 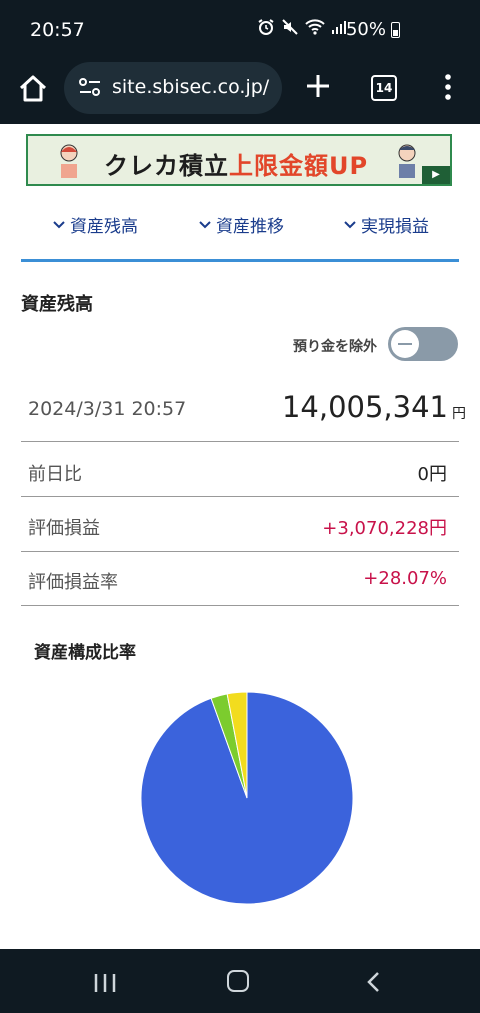 I want to click on tab-count: 14, so click(x=384, y=88).